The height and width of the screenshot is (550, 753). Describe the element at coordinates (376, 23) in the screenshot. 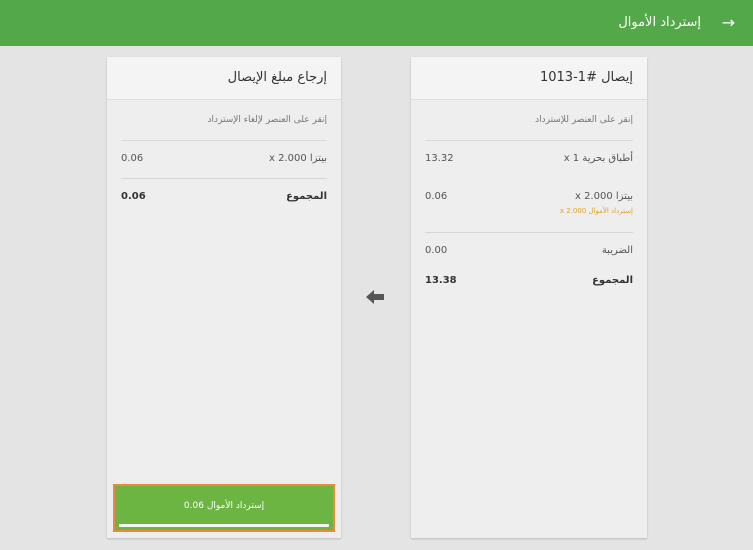

I see `app-bar: إسترداد الأموال →` at that location.